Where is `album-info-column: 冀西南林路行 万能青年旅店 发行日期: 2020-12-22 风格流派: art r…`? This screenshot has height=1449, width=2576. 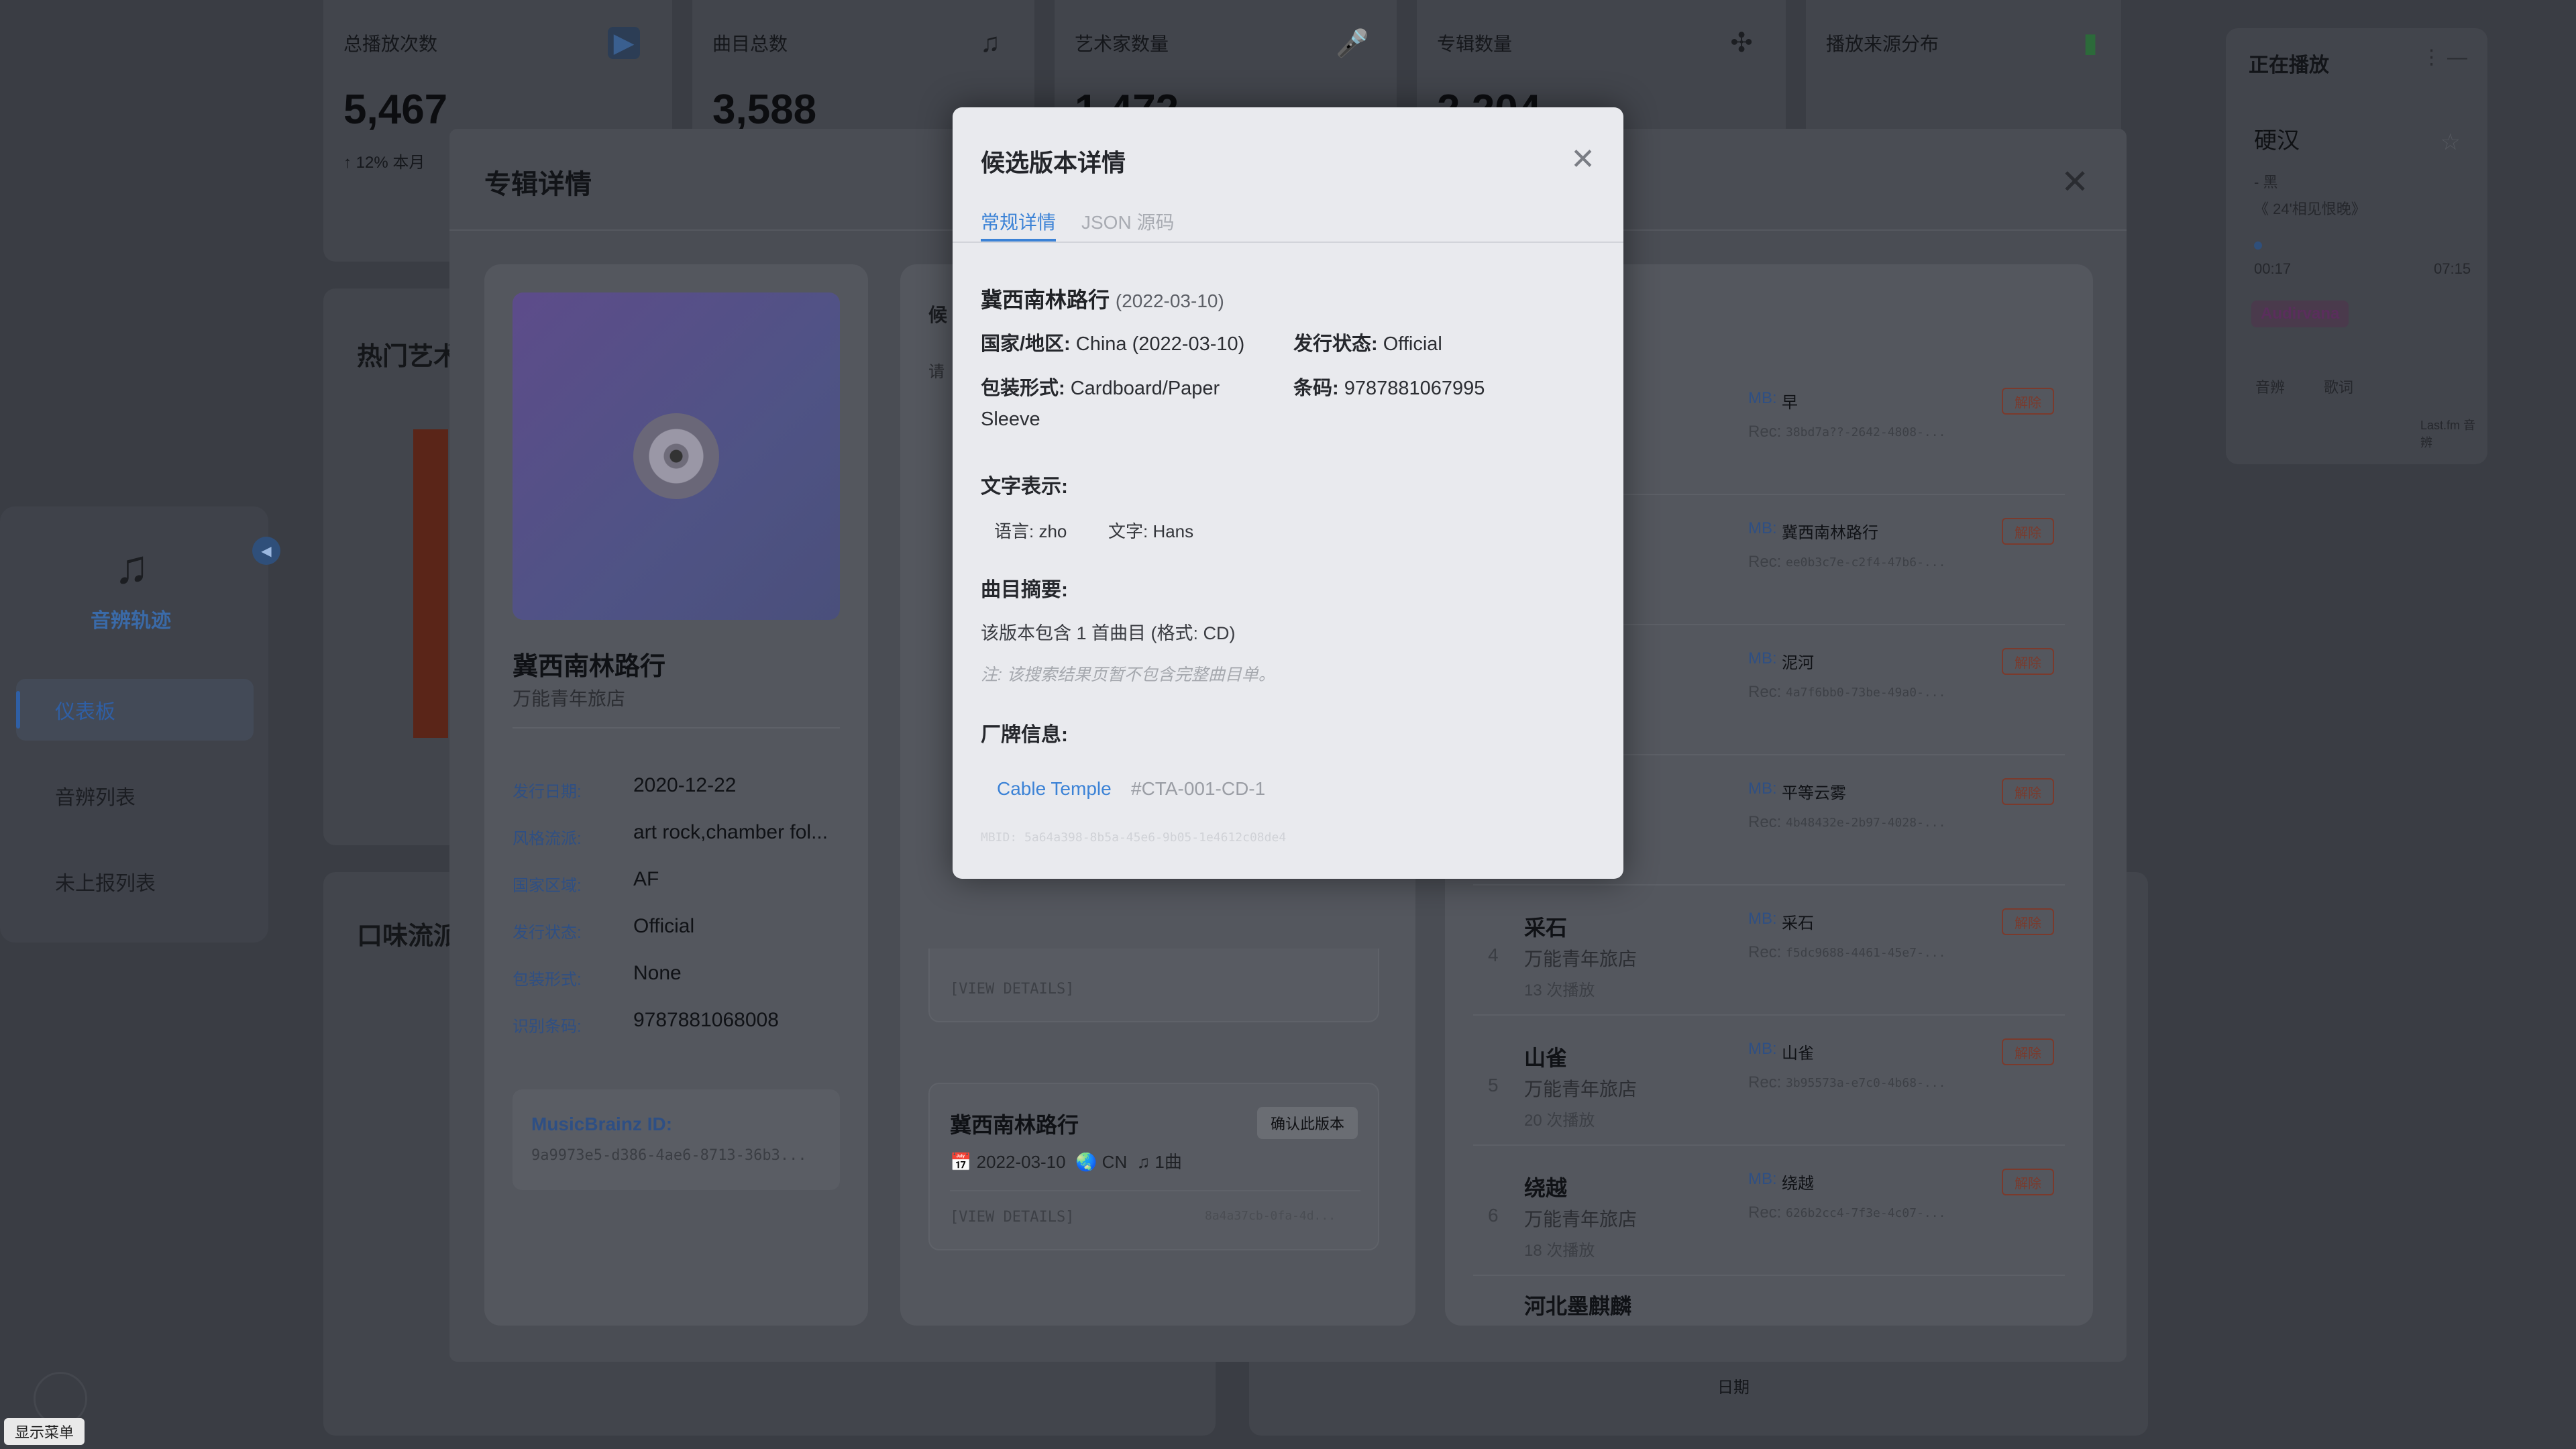
album-info-column: 冀西南林路行 万能青年旅店 发行日期: 2020-12-22 风格流派: art r… is located at coordinates (676, 795).